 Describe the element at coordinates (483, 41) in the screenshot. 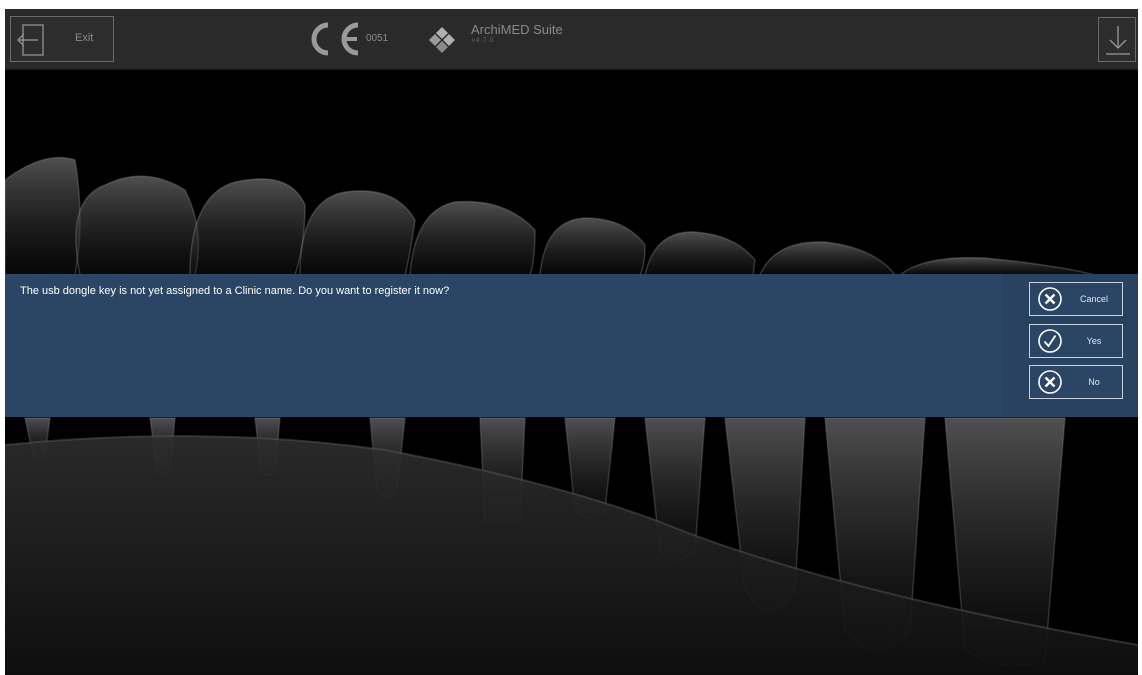

I see `app-version: v4.7.0` at that location.